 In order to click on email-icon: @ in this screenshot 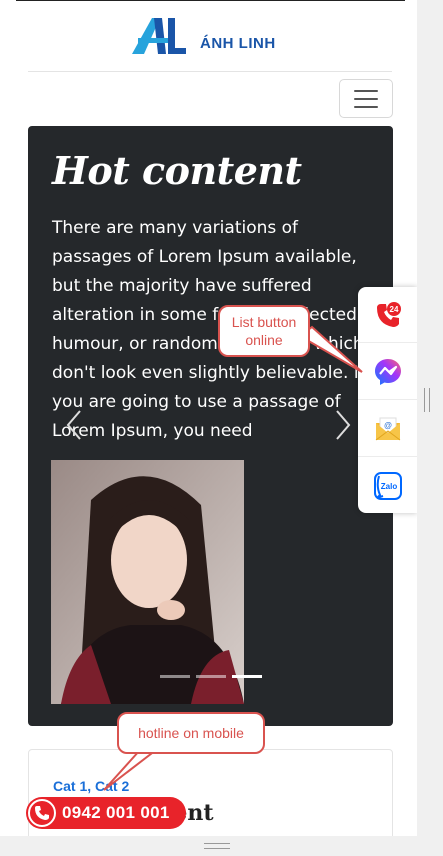, I will do `click(387, 428)`.